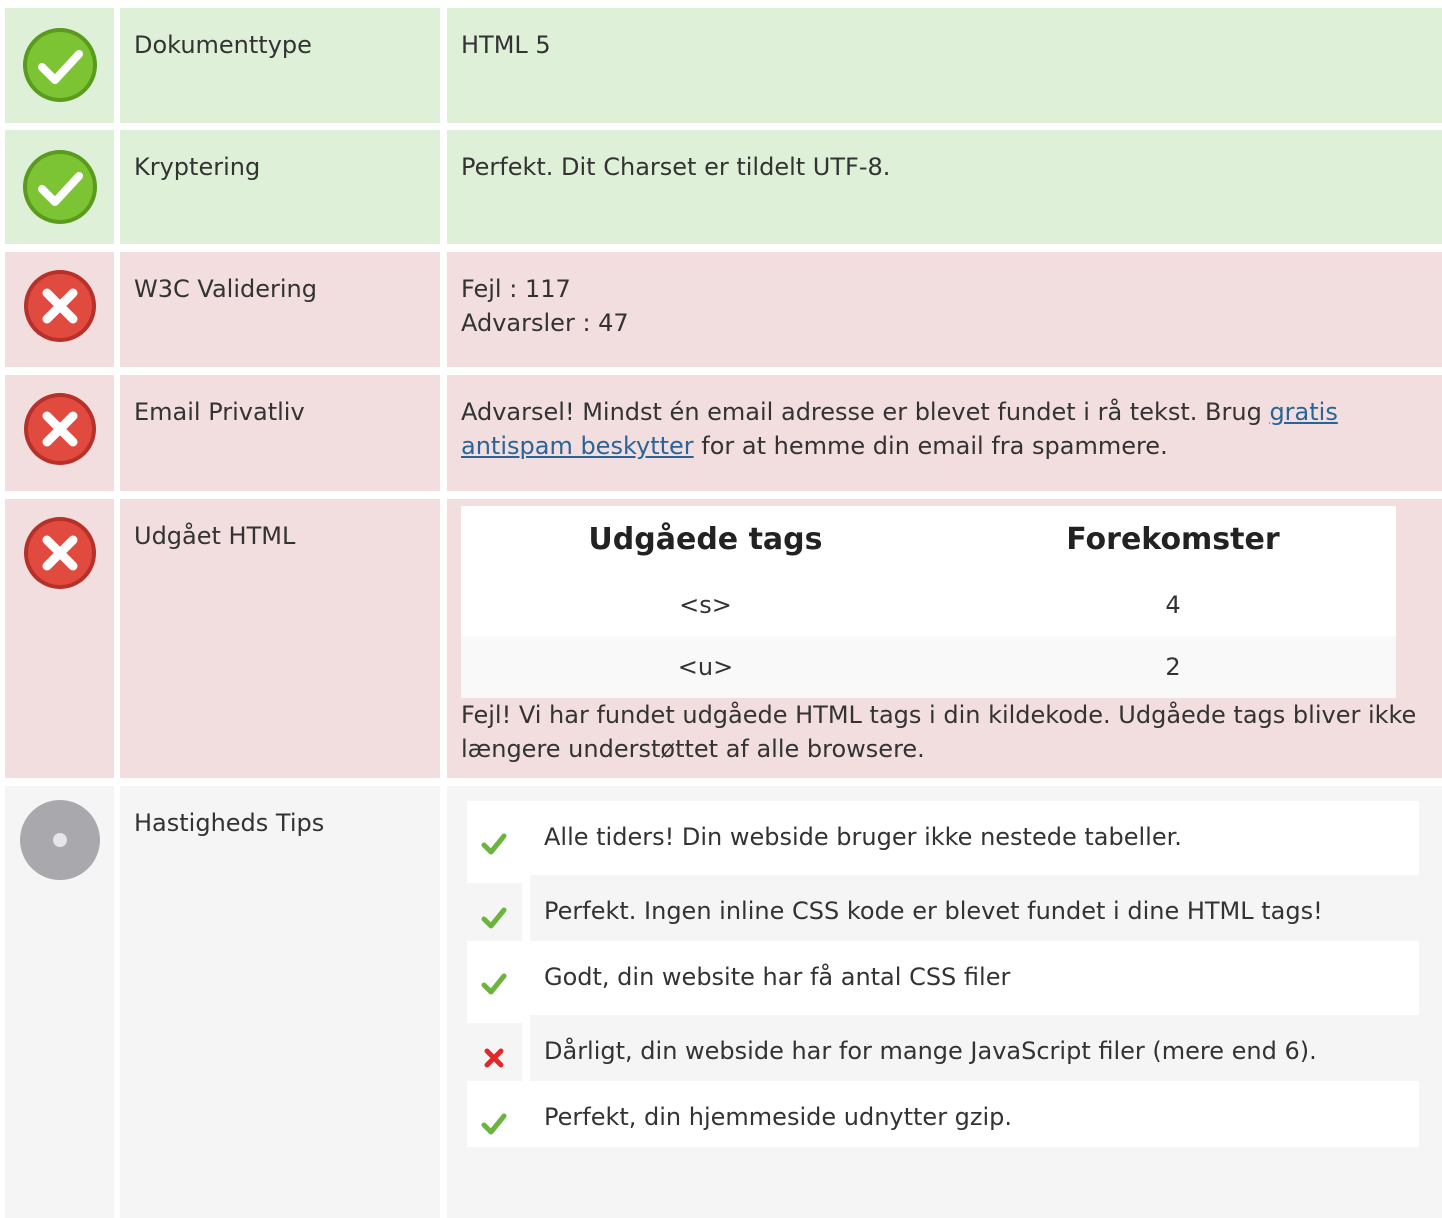 This screenshot has width=1442, height=1218. I want to click on row-label-cell: Dokumenttype, so click(280, 65).